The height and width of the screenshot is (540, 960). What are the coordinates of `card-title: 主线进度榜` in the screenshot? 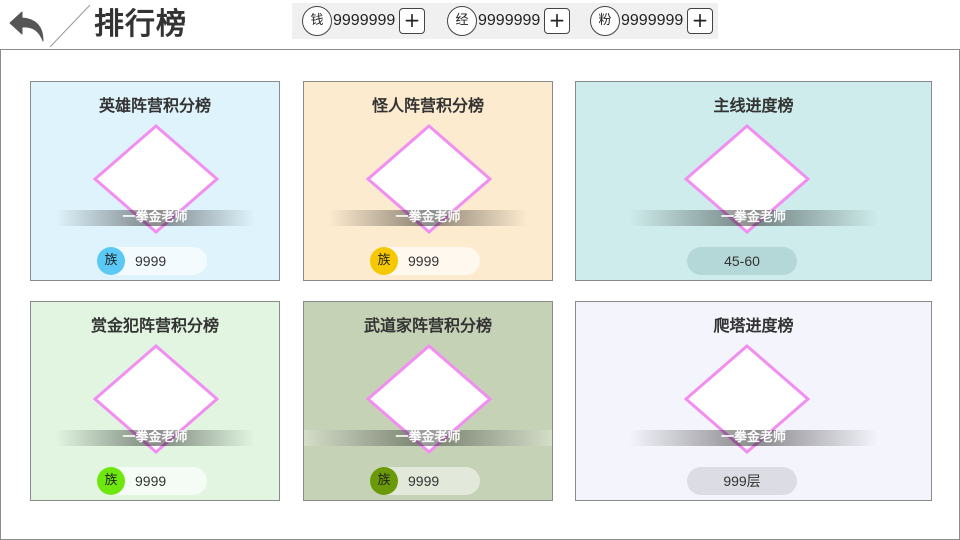 It's located at (753, 105).